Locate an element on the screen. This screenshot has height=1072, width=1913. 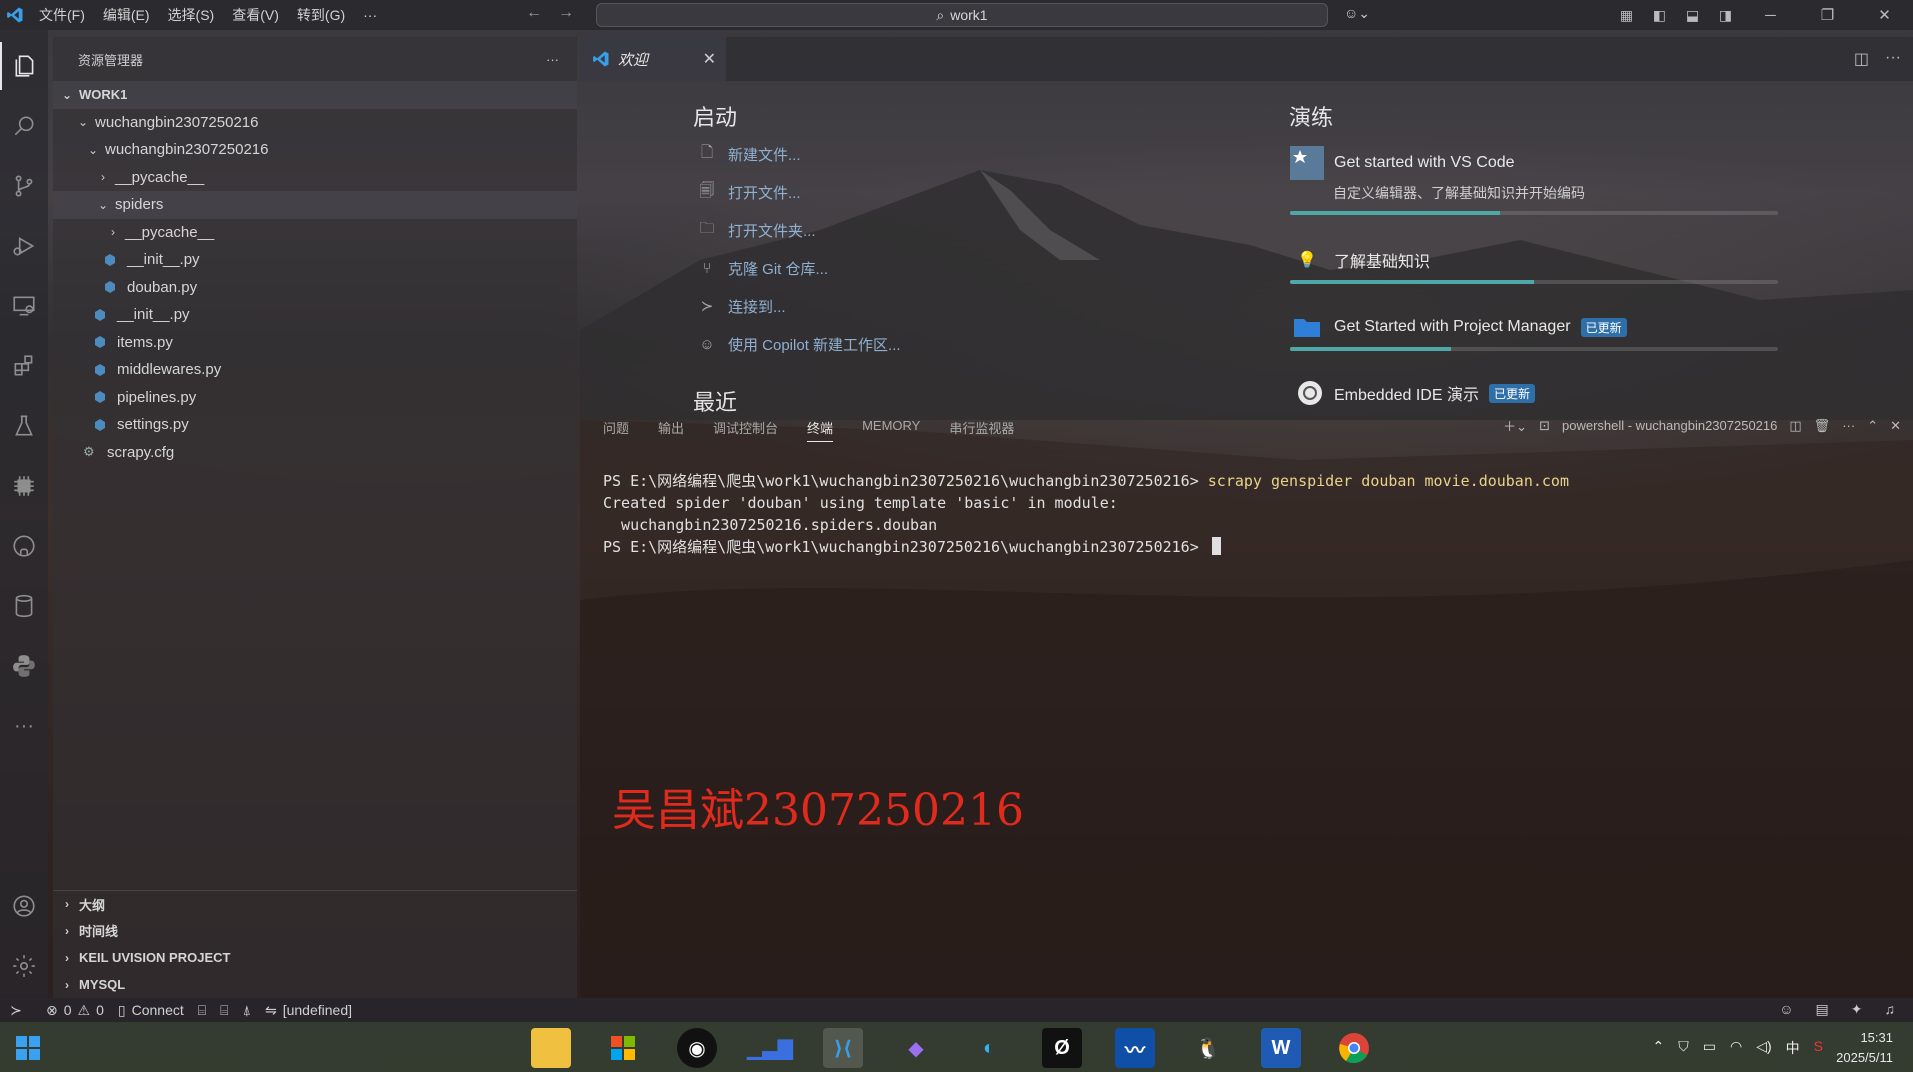
chip-icon is located at coordinates (24, 486).